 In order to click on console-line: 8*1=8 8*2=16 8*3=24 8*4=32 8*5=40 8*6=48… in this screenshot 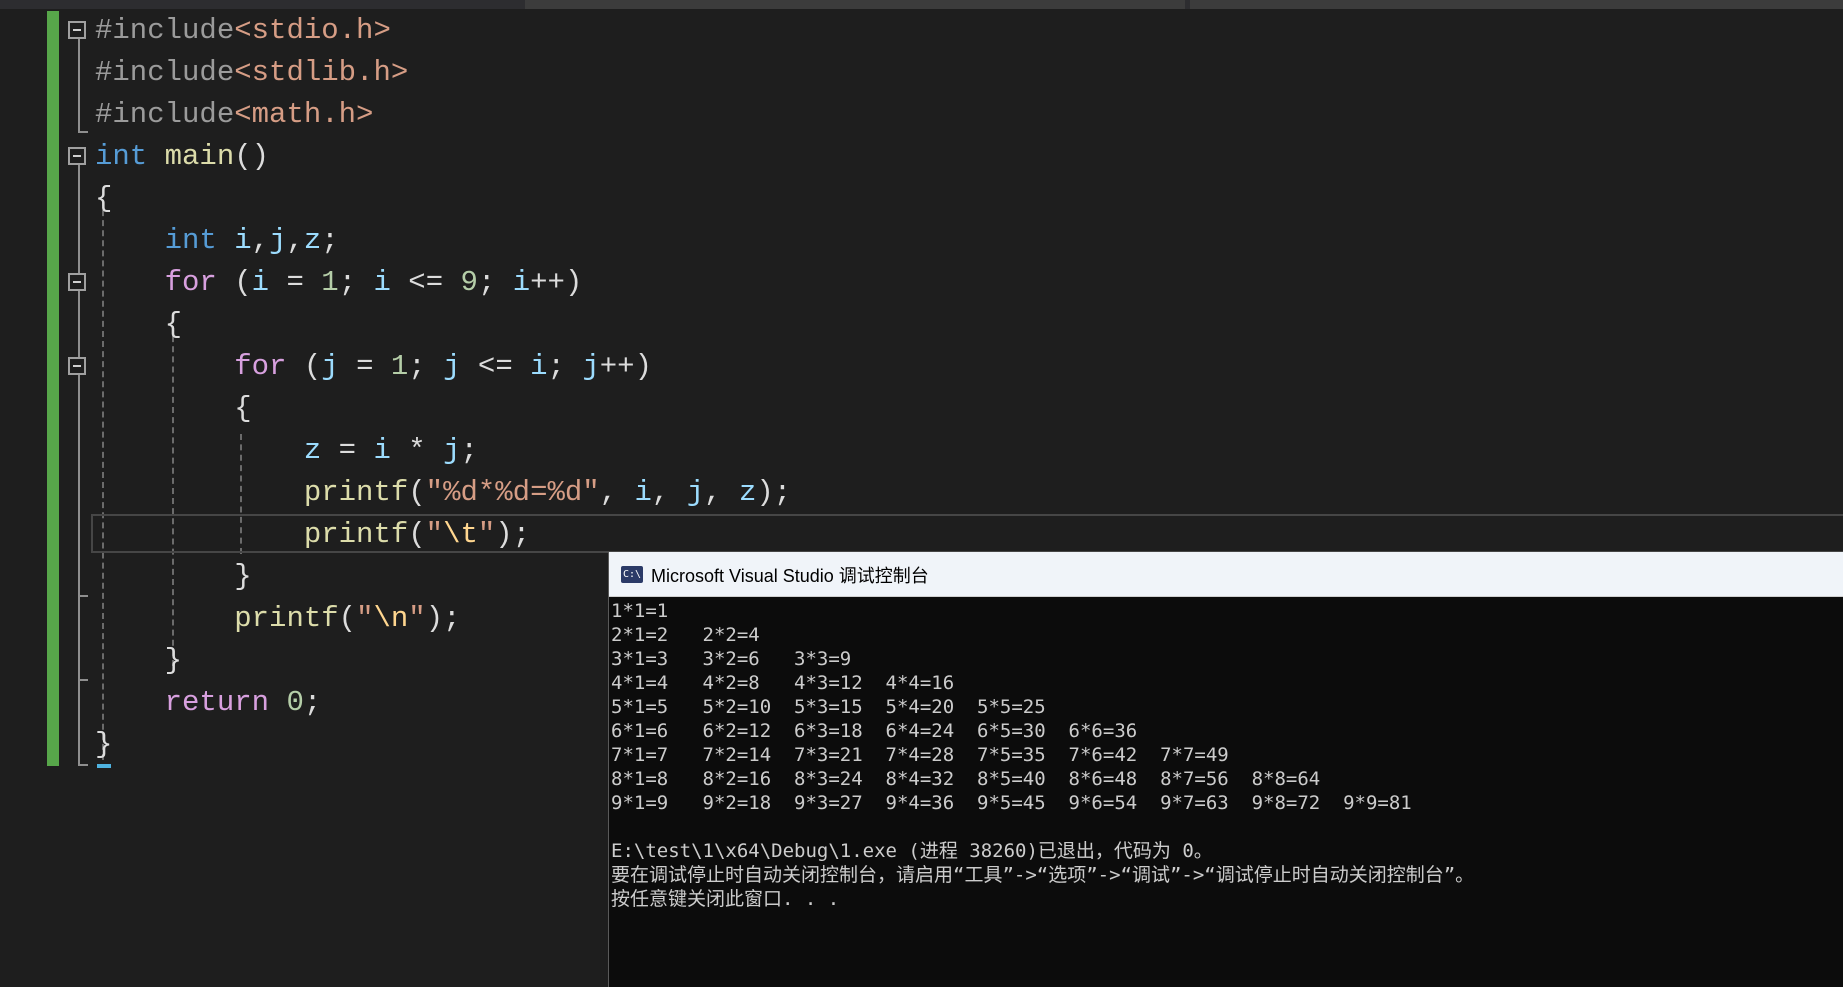, I will do `click(966, 779)`.